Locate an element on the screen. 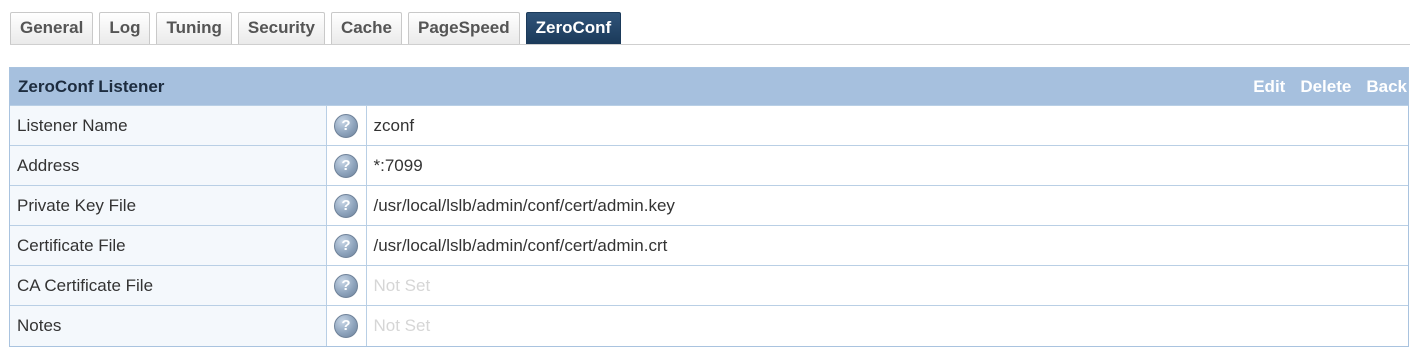 The width and height of the screenshot is (1418, 362). table-row: Address ? *:7099 is located at coordinates (709, 165).